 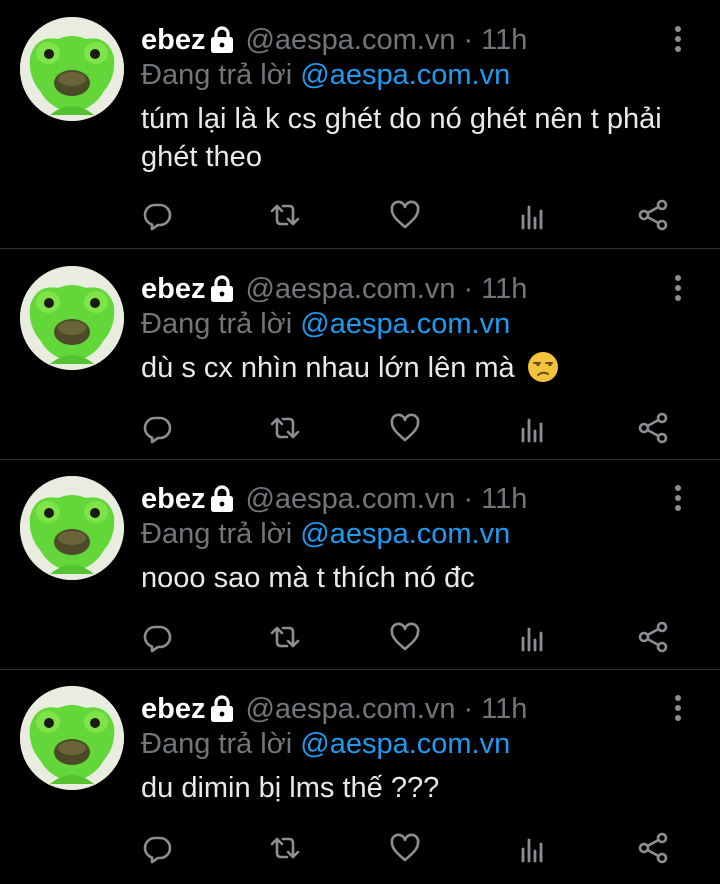 I want to click on tweet-text: dù s cx nhìn nhau lớn lên mà, so click(x=421, y=368).